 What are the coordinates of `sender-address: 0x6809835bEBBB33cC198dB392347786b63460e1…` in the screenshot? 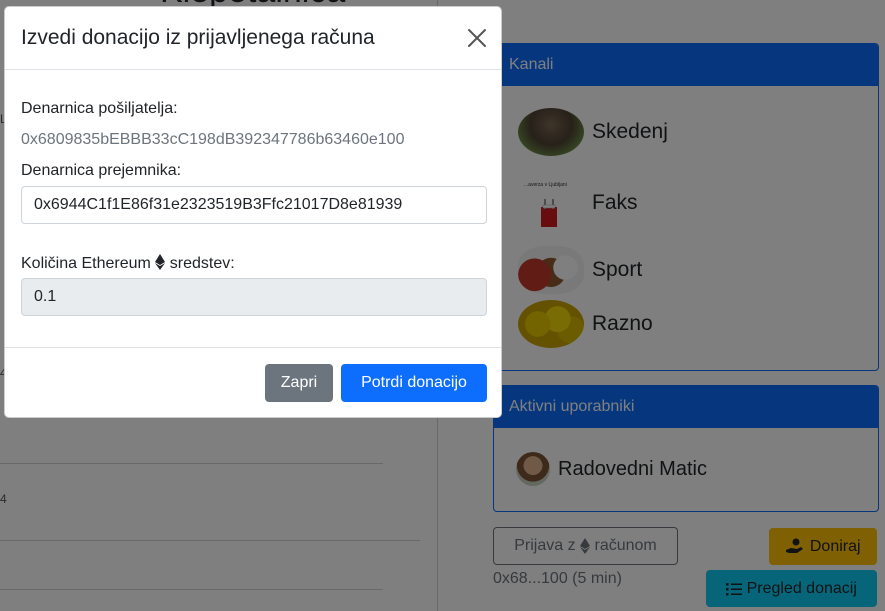 It's located at (213, 139).